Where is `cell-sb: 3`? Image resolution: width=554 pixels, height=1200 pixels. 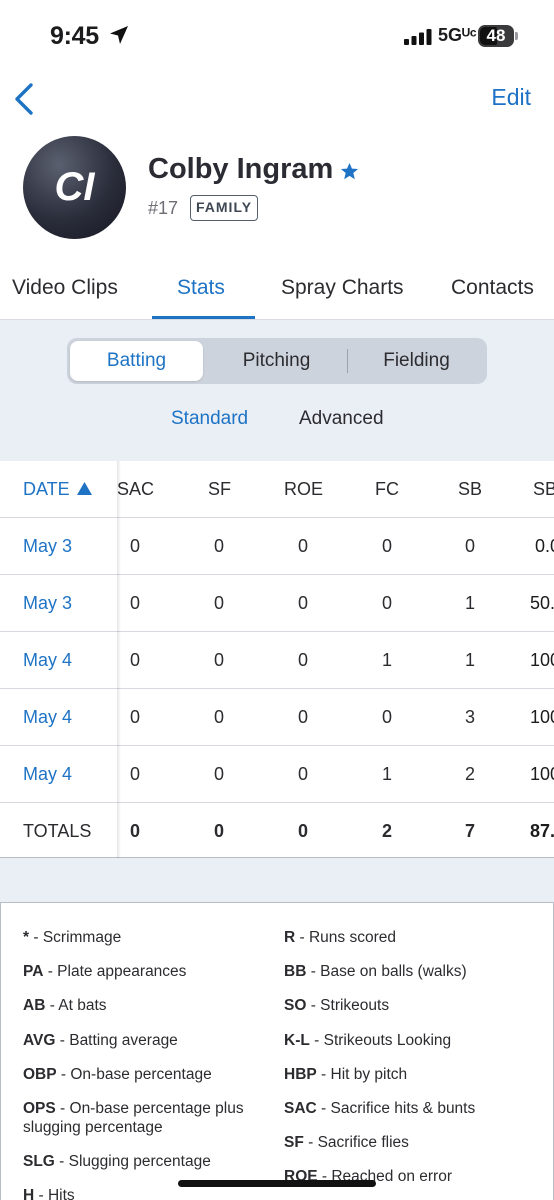 cell-sb: 3 is located at coordinates (469, 717).